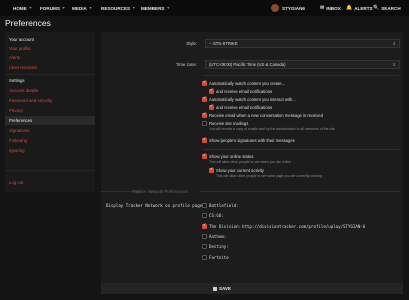 Image resolution: width=409 pixels, height=300 pixels. What do you see at coordinates (223, 43) in the screenshot?
I see `style-select-value: -- STS-STRIKE` at bounding box center [223, 43].